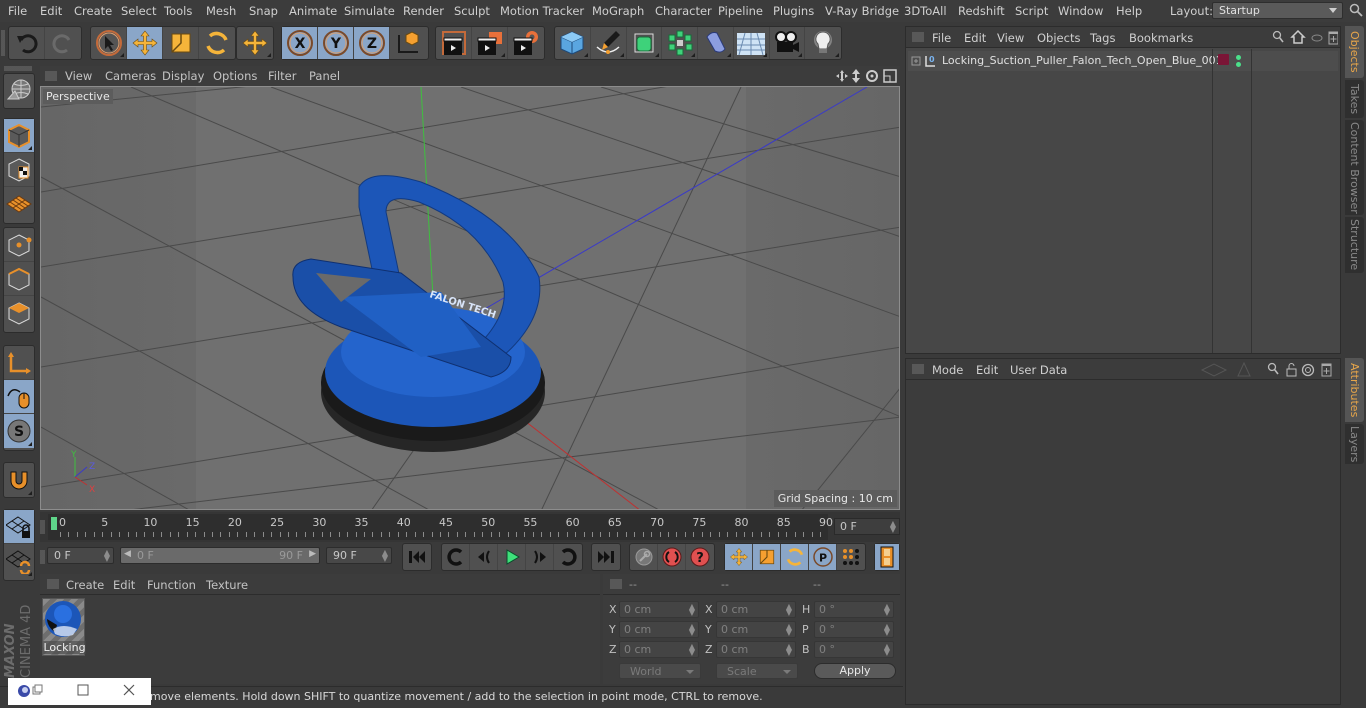 This screenshot has width=1366, height=708. What do you see at coordinates (472, 11) in the screenshot?
I see `menu-sculpt: Sculpt` at bounding box center [472, 11].